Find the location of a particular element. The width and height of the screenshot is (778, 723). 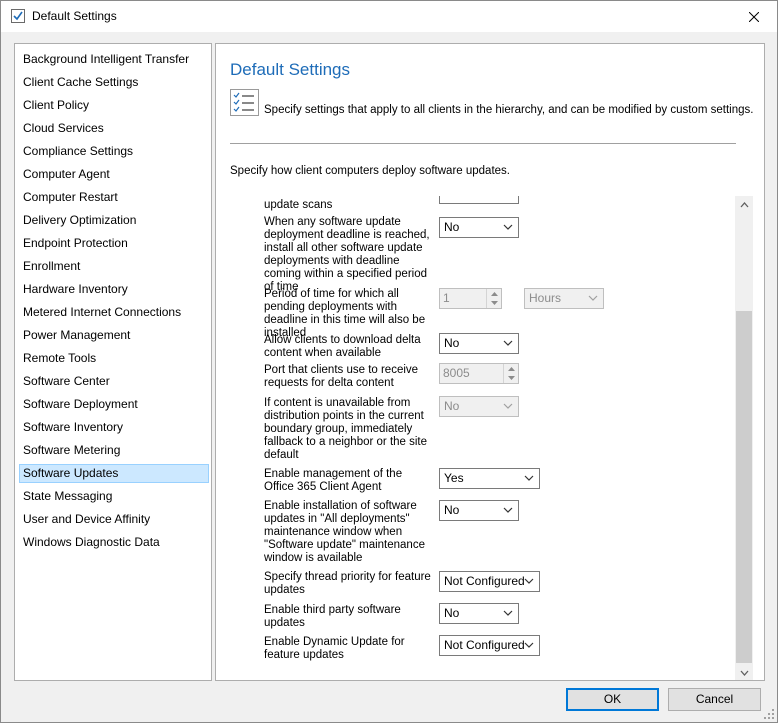

thread-priority-dropdown: Not Configured is located at coordinates (489, 581).